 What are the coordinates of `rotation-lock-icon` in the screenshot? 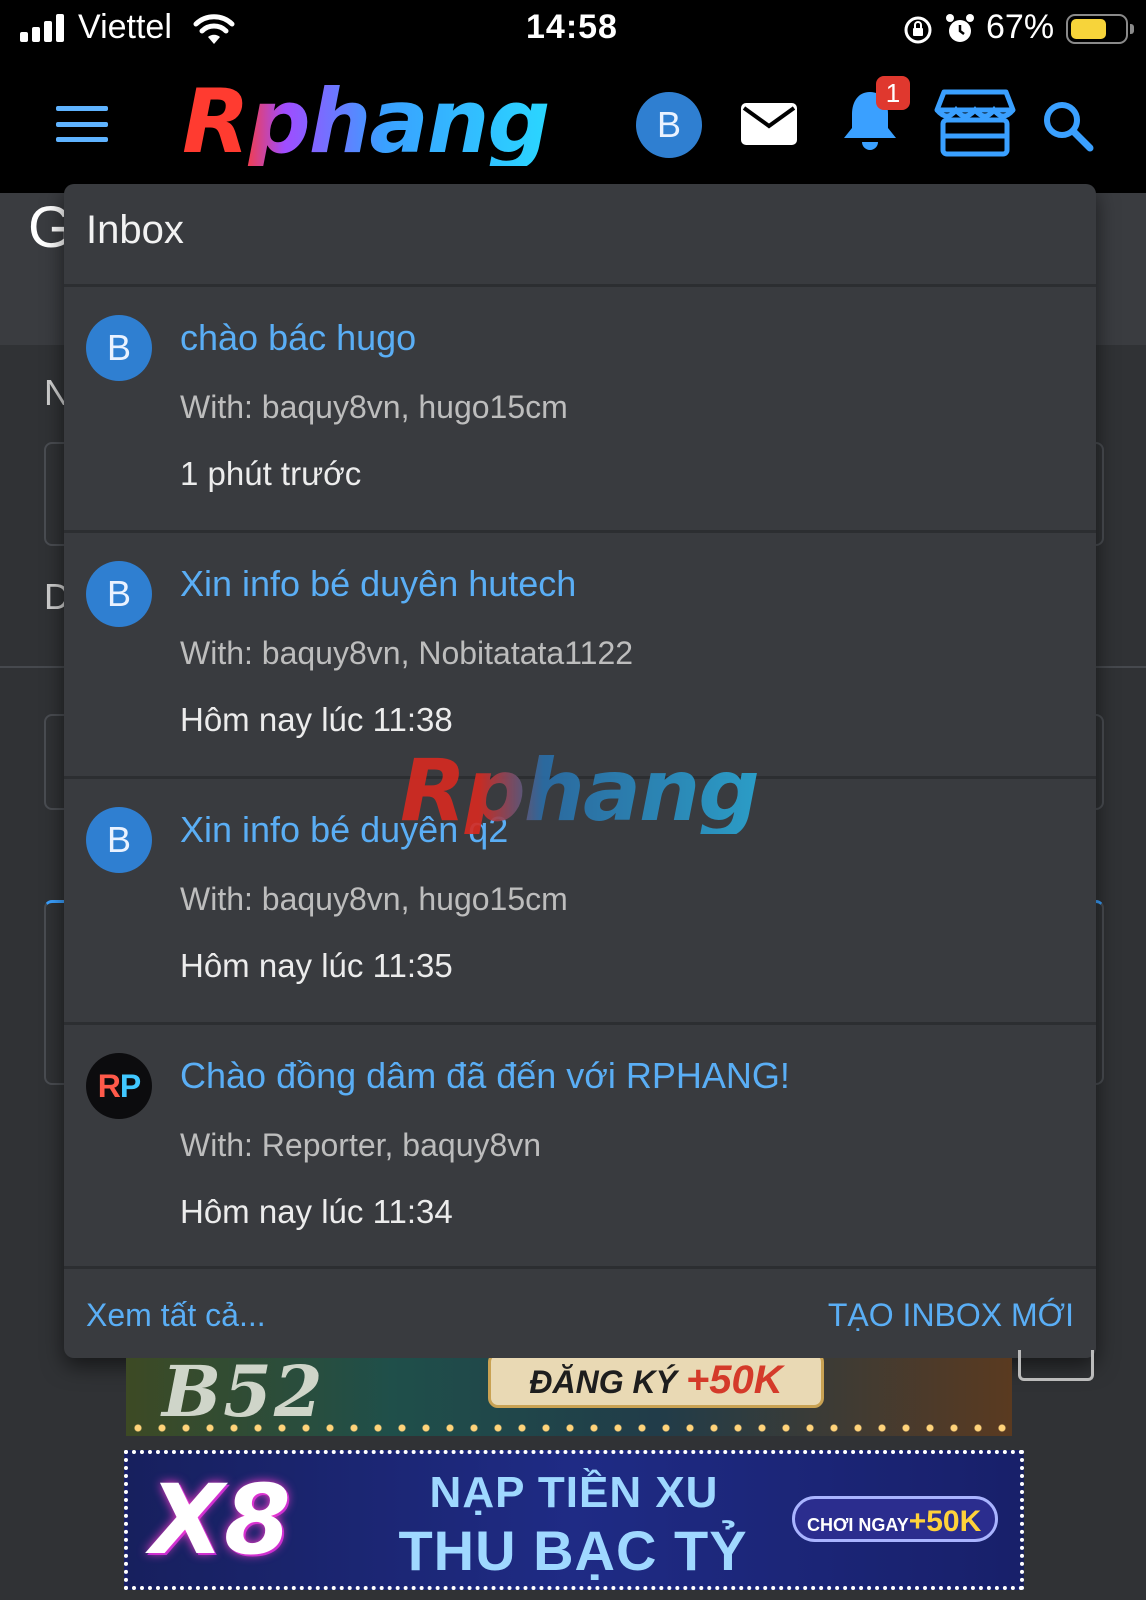 It's located at (918, 30).